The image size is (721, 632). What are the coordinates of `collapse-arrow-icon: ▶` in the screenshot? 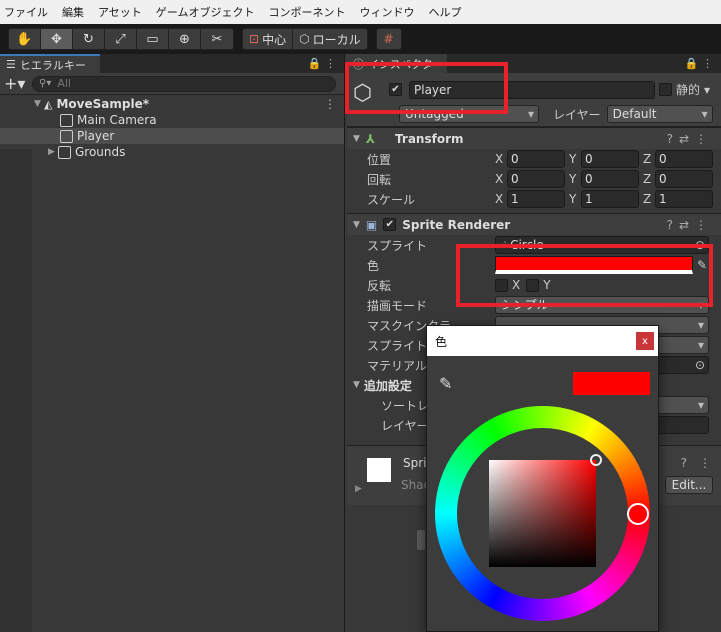 It's located at (53, 152).